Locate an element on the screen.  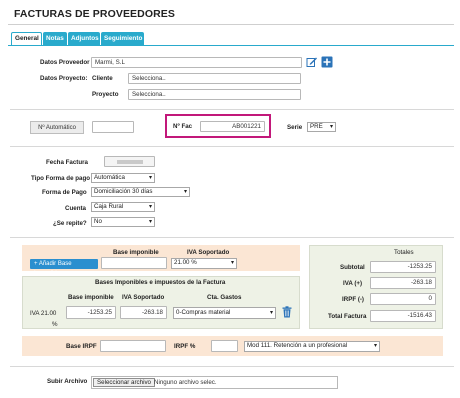
irpf-pct-label: IRPF % is located at coordinates (185, 346).